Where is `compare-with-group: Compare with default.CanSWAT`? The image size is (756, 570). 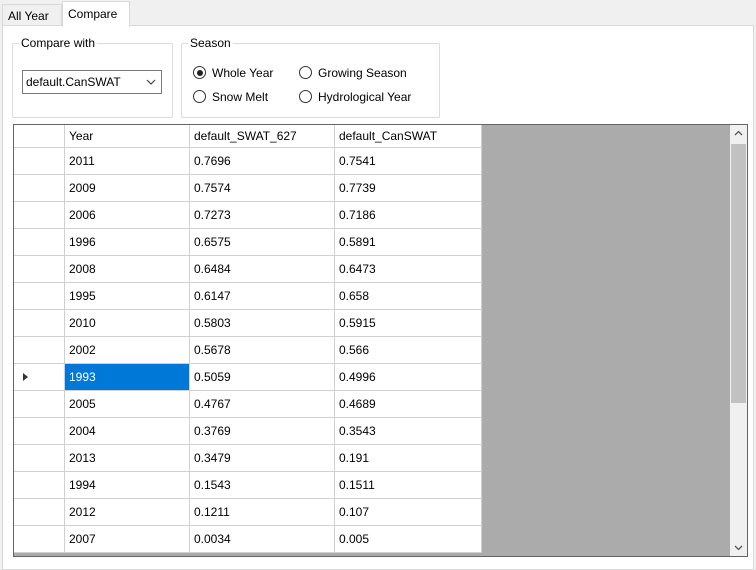
compare-with-group: Compare with default.CanSWAT is located at coordinates (92, 76).